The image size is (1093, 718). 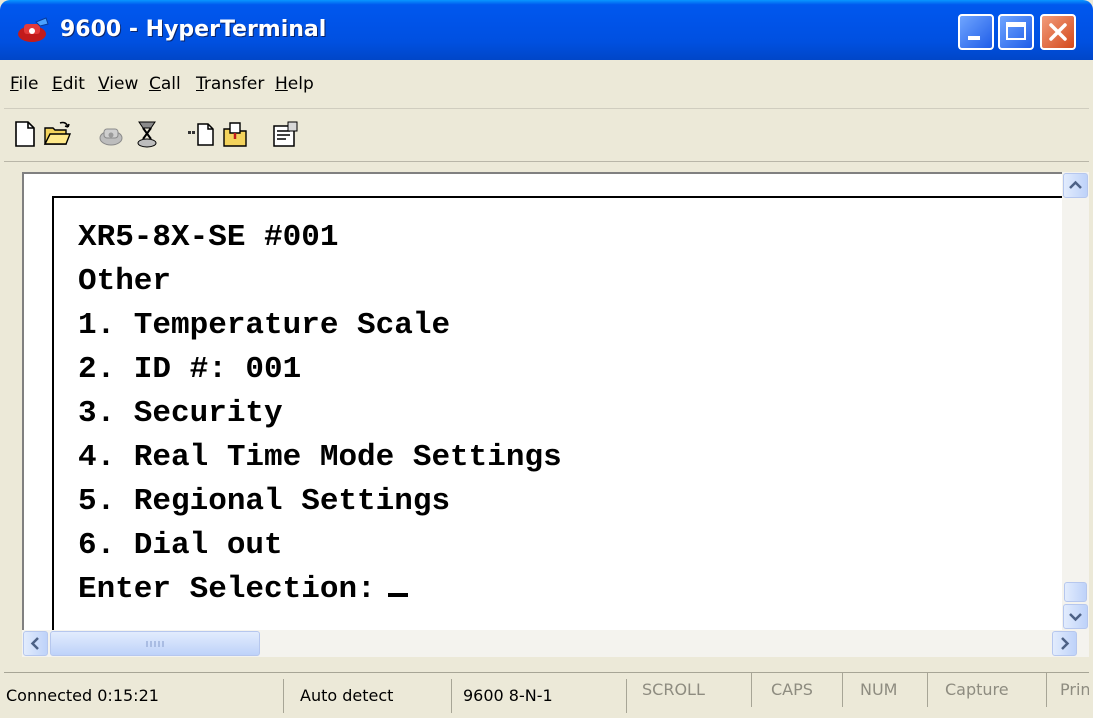 I want to click on chevron-down-icon, so click(x=1075, y=617).